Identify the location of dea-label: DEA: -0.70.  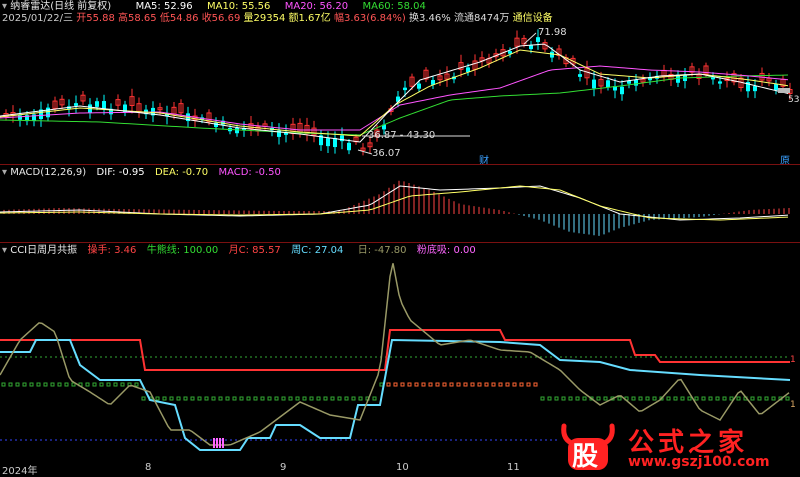
(181, 172).